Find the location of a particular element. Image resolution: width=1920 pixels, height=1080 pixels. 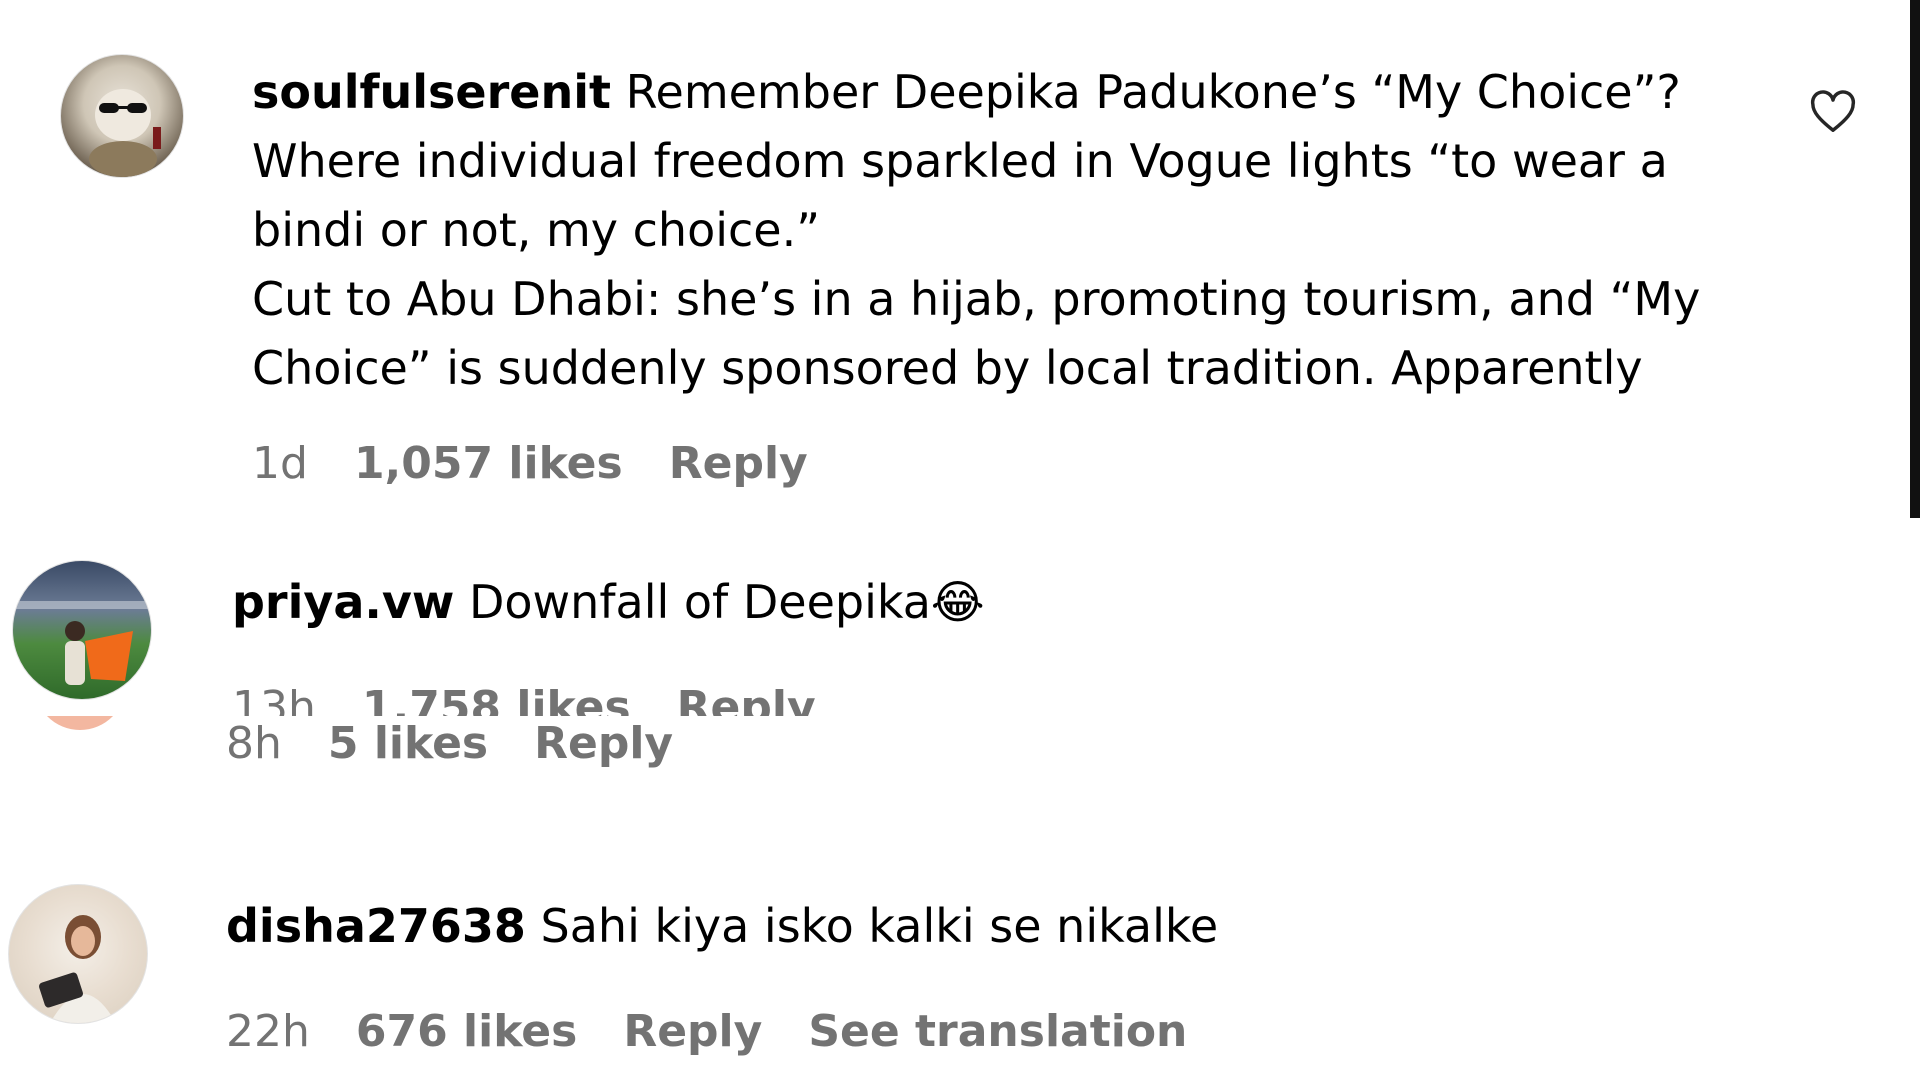

comment-meta: 13h 1,758 likes Reply is located at coordinates (547, 701).